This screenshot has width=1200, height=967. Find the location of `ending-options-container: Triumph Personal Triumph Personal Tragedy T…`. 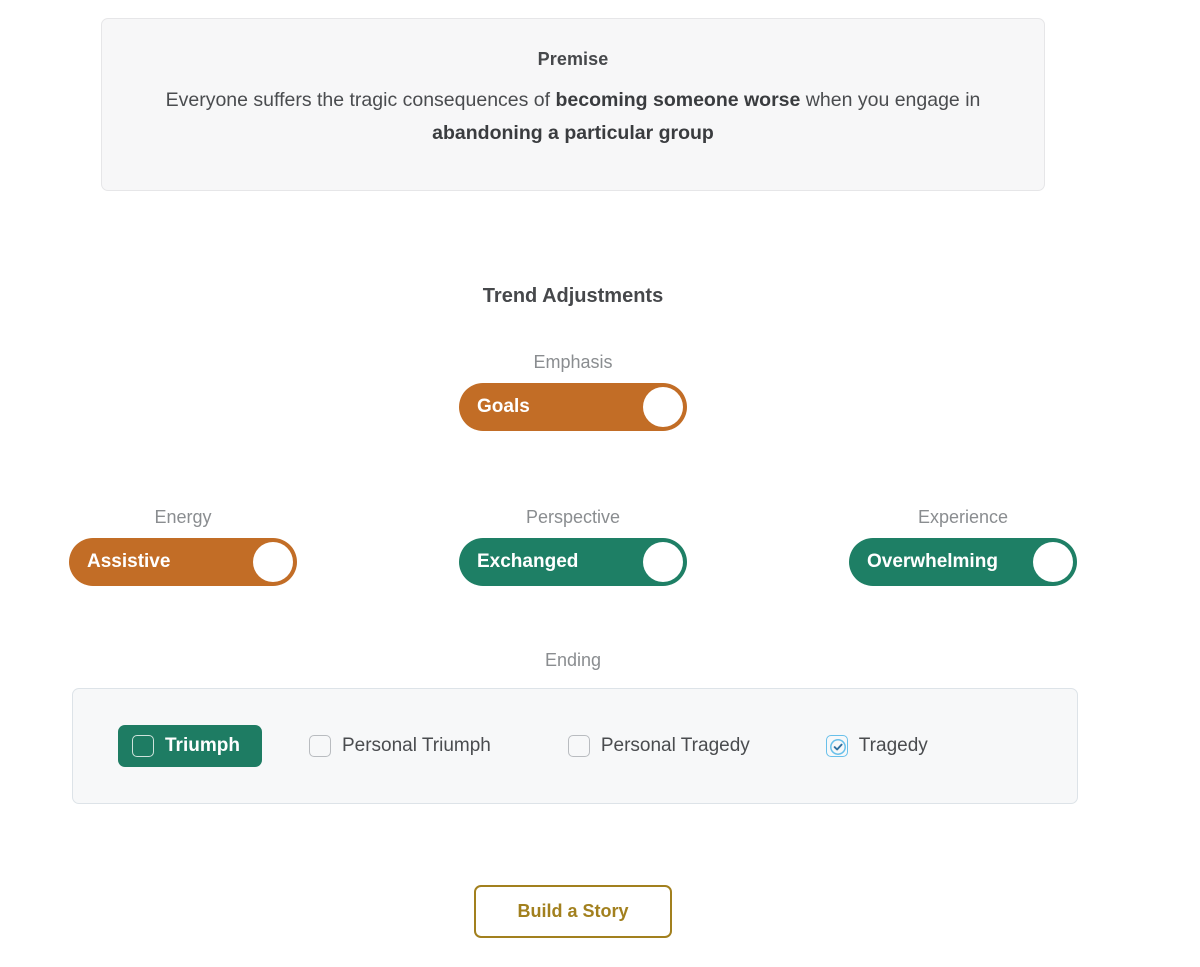

ending-options-container: Triumph Personal Triumph Personal Tragedy T… is located at coordinates (575, 746).